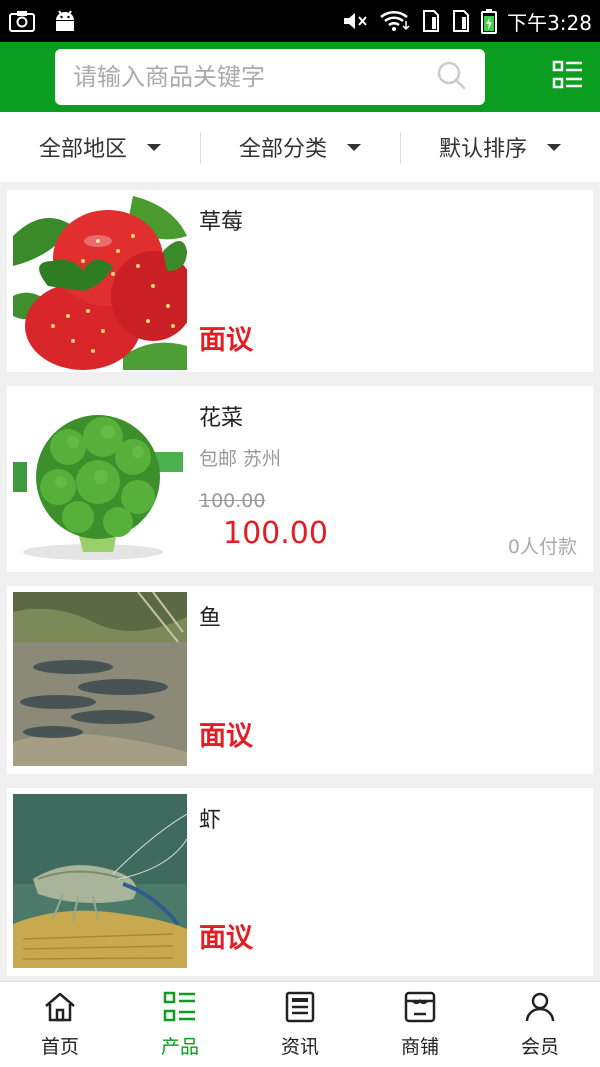 The height and width of the screenshot is (1067, 600). What do you see at coordinates (65, 21) in the screenshot?
I see `android-icon` at bounding box center [65, 21].